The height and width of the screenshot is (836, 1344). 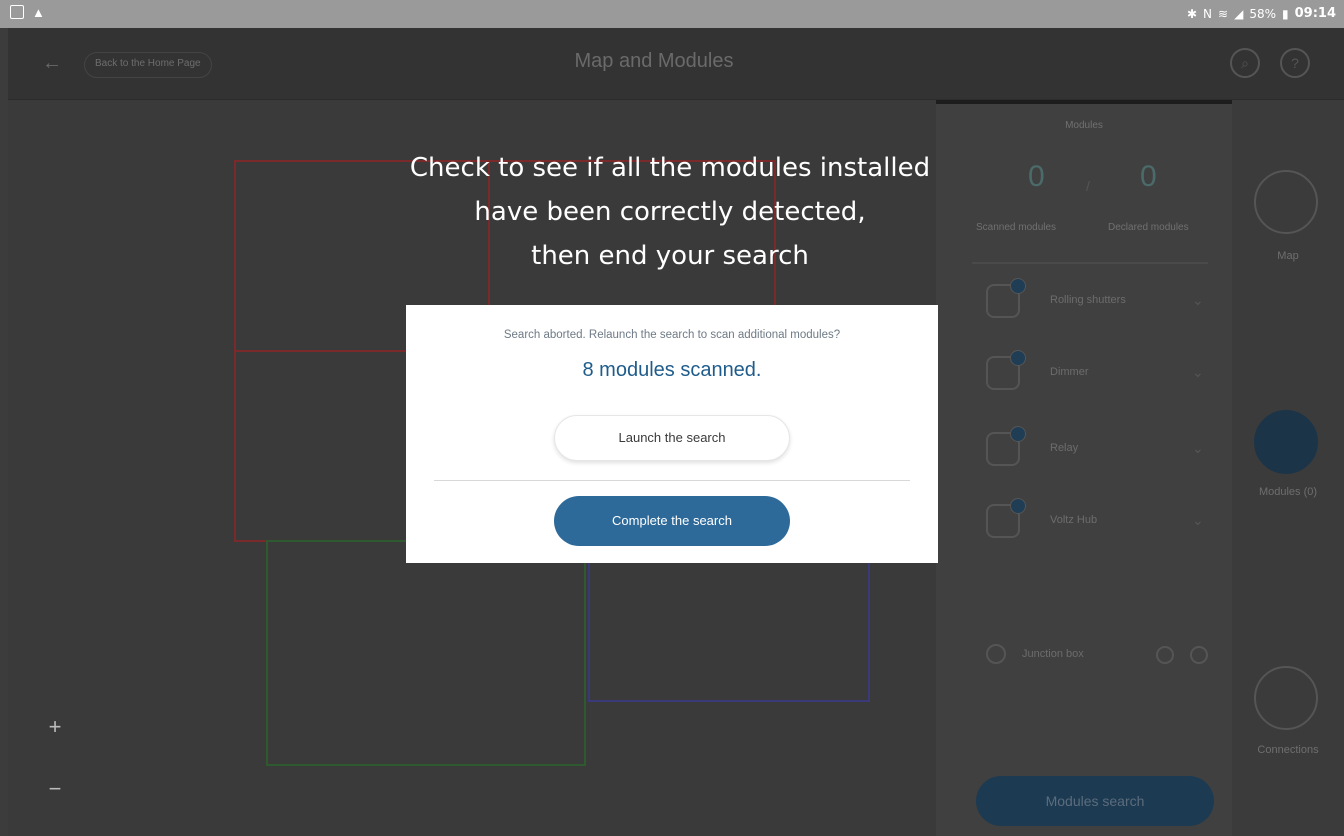 I want to click on instruction-line: then end your search, so click(x=670, y=256).